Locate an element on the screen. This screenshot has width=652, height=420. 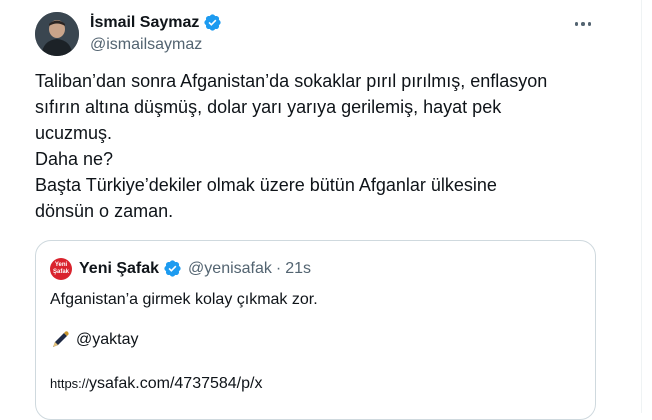
yeni-safak-logo: Yeni Şafak is located at coordinates (61, 269).